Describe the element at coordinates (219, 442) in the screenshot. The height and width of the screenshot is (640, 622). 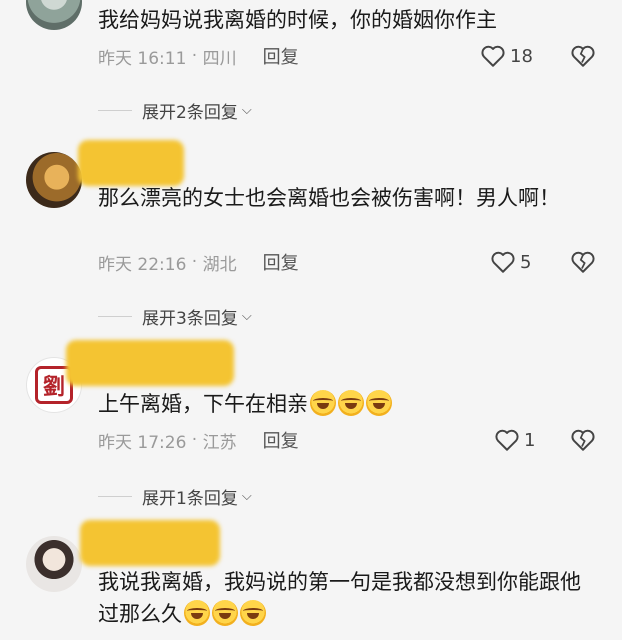
I see `comment-location: 江苏` at that location.